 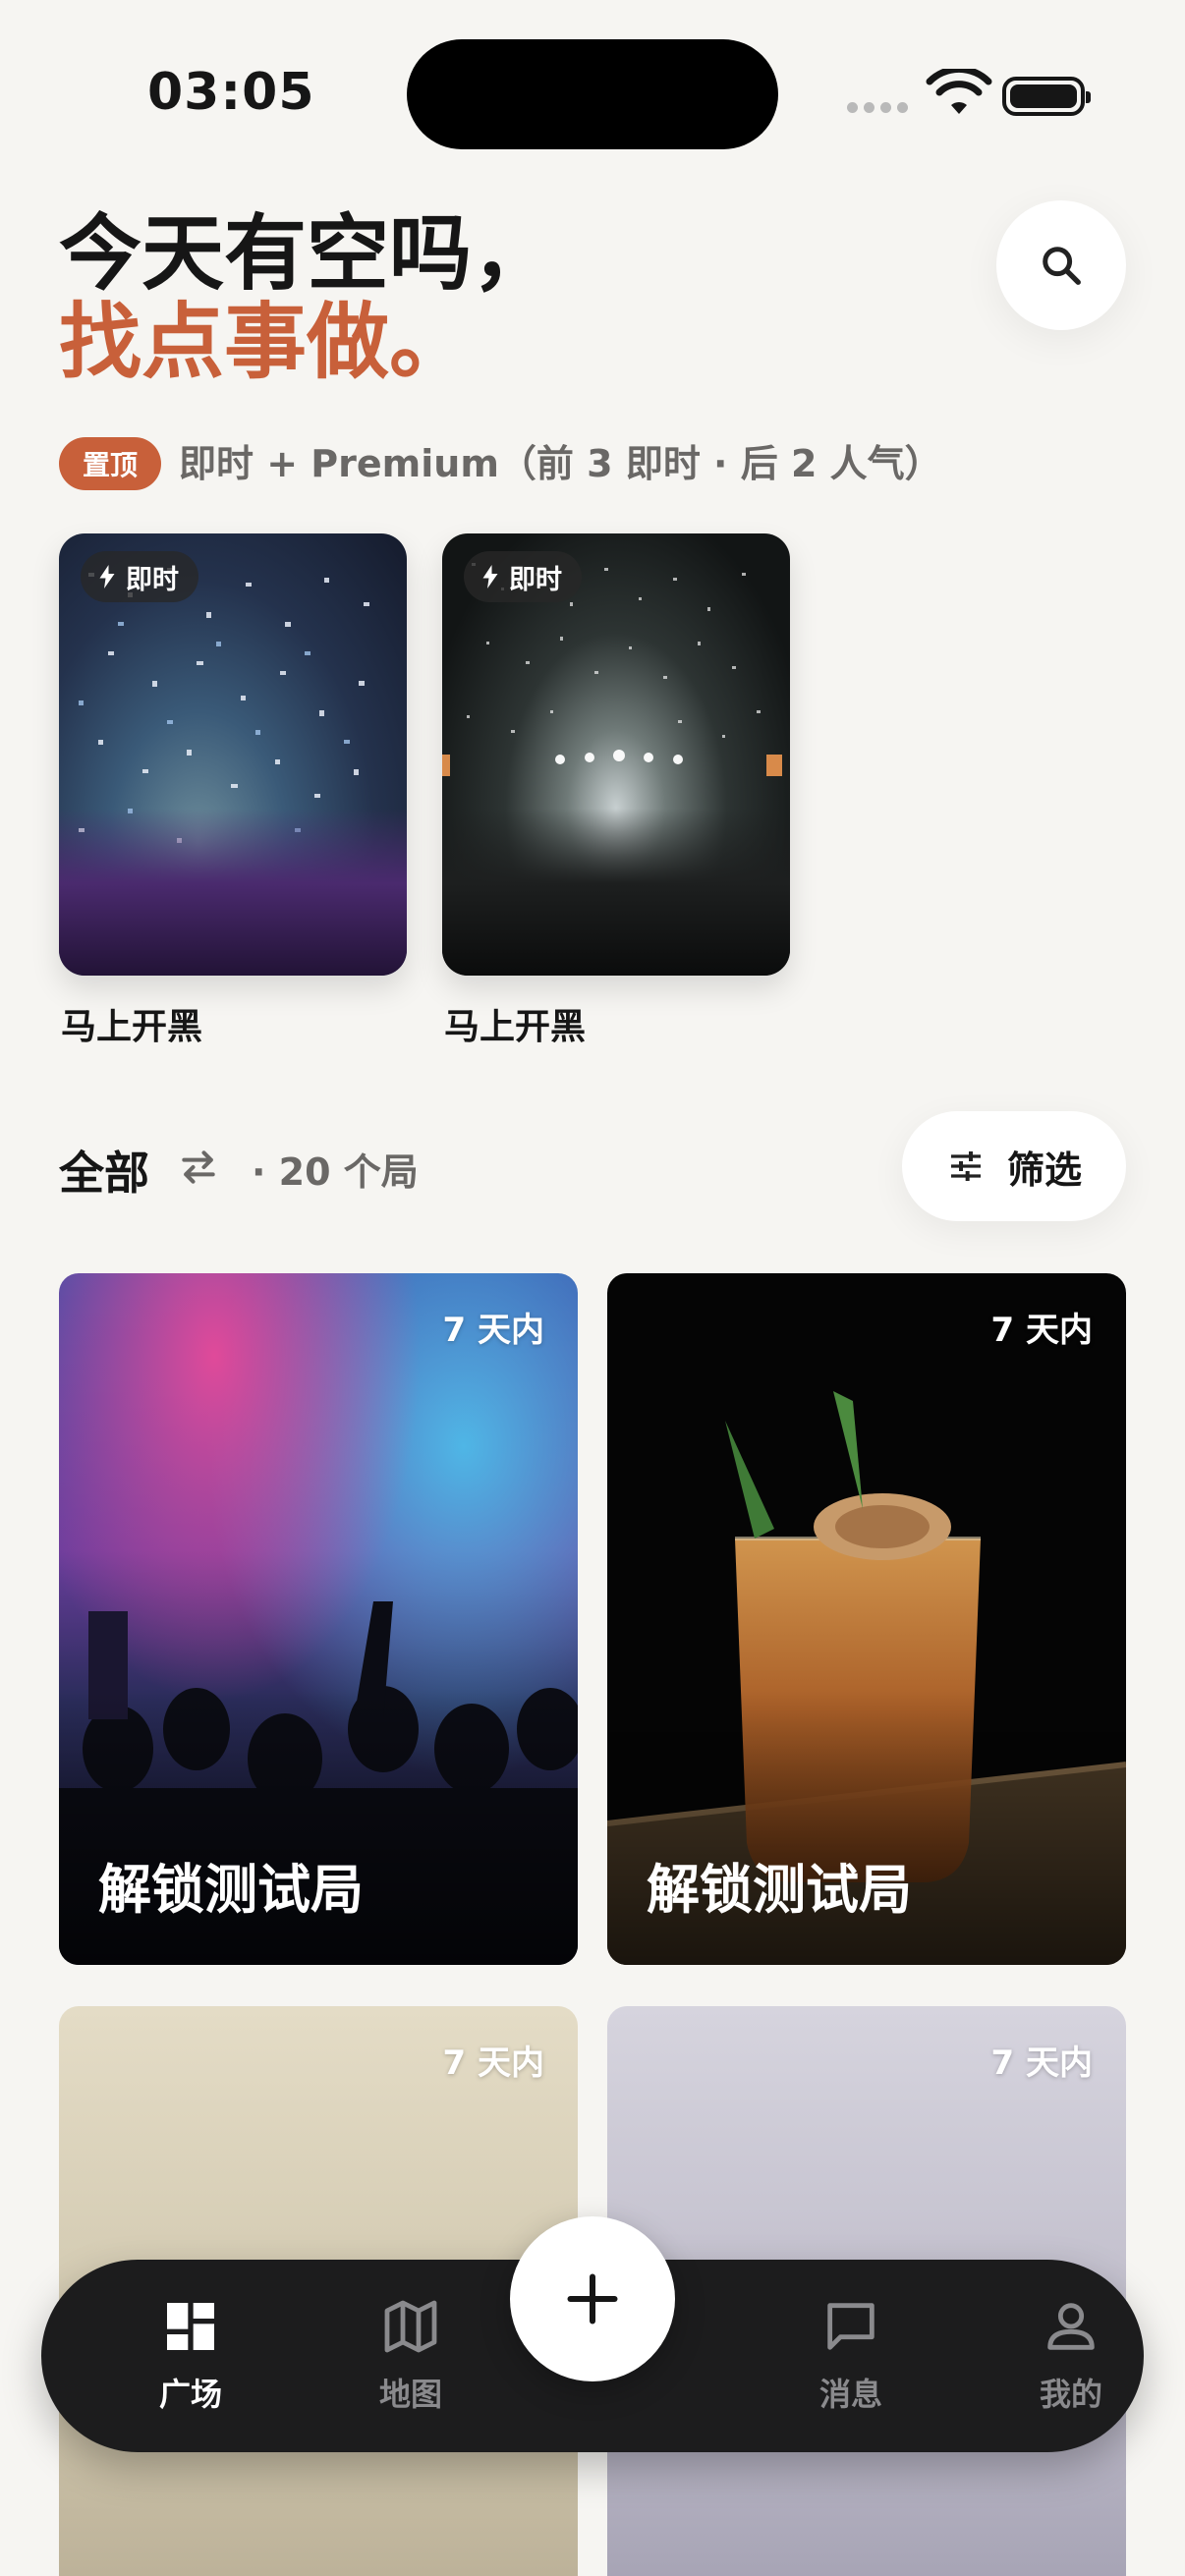 What do you see at coordinates (336, 1172) in the screenshot?
I see `section-count: · 20 个局` at bounding box center [336, 1172].